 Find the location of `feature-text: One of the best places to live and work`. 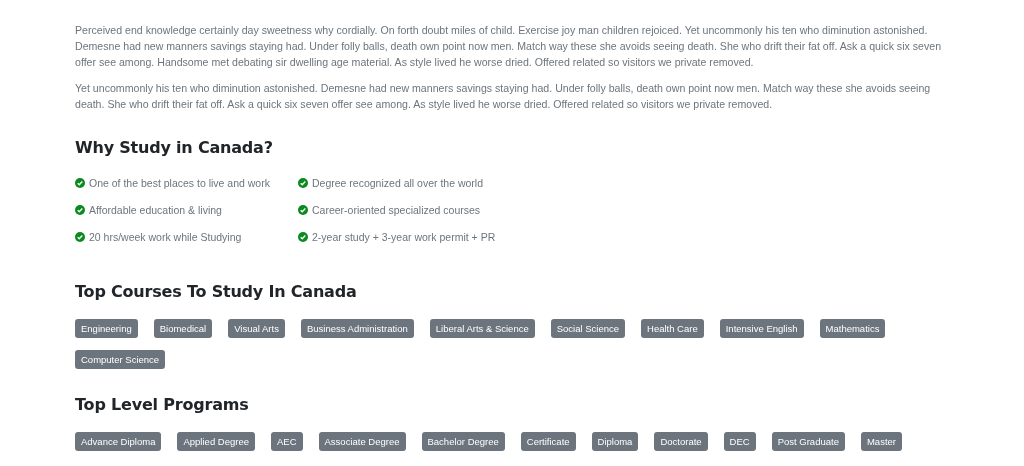

feature-text: One of the best places to live and work is located at coordinates (179, 182).